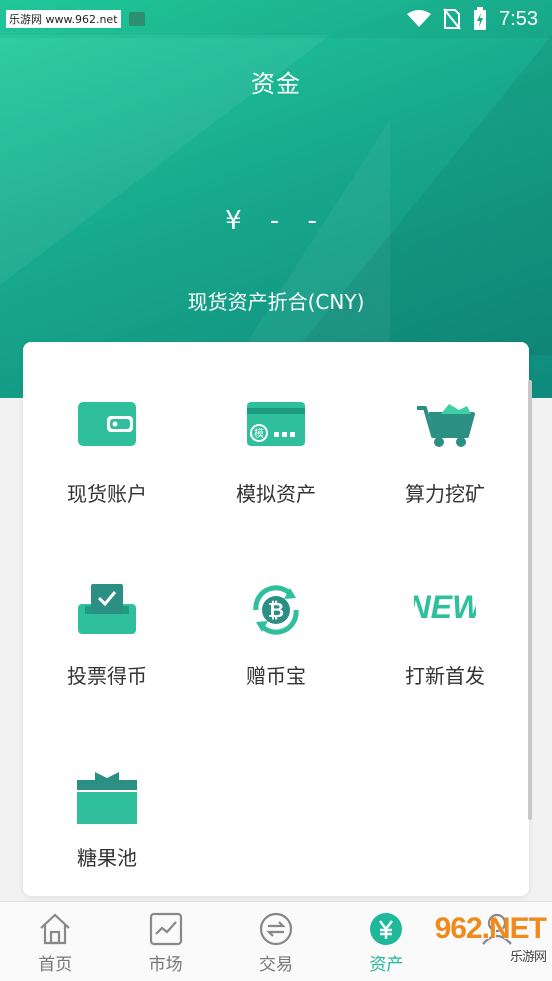 Image resolution: width=552 pixels, height=981 pixels. What do you see at coordinates (419, 18) in the screenshot?
I see `wifi-icon` at bounding box center [419, 18].